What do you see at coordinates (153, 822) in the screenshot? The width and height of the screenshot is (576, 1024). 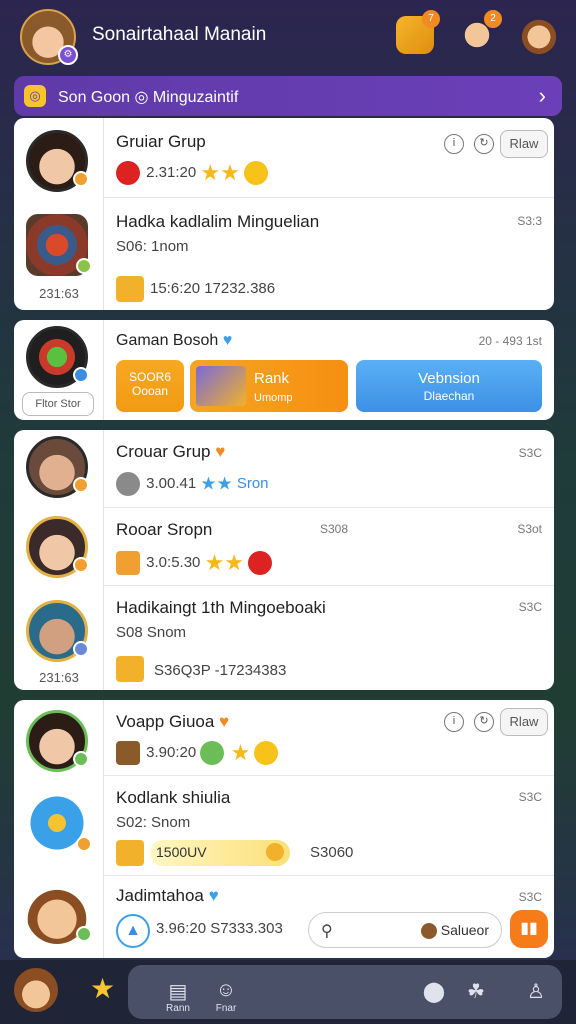 I see `item-subtitle: S02: Snom` at bounding box center [153, 822].